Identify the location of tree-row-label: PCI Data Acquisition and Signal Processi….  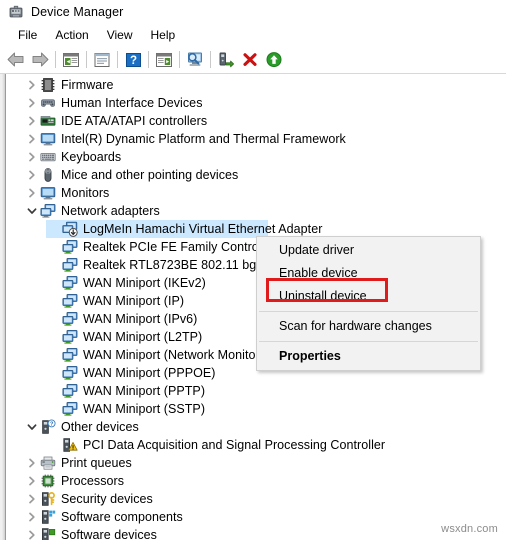
(234, 445).